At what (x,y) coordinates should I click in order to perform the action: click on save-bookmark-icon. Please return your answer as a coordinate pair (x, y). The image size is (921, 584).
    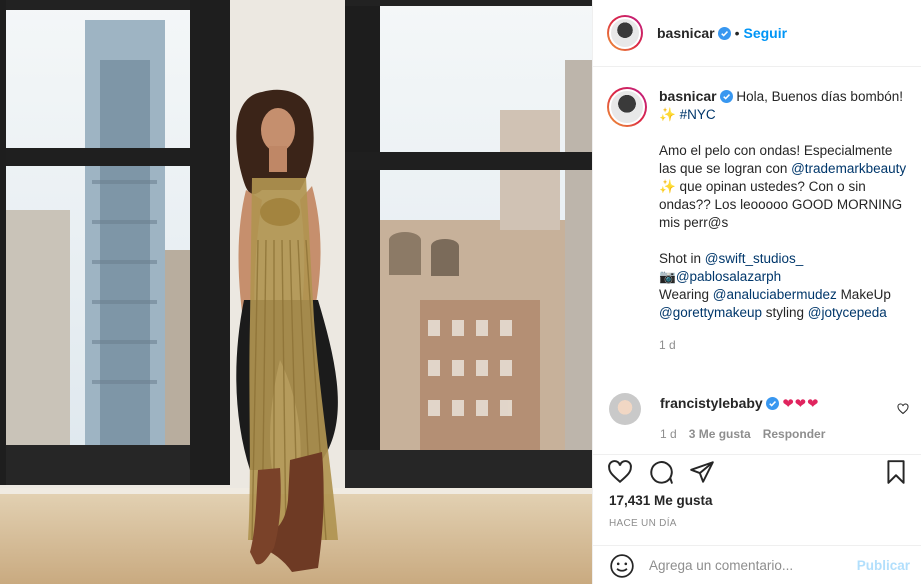
    Looking at the image, I should click on (896, 472).